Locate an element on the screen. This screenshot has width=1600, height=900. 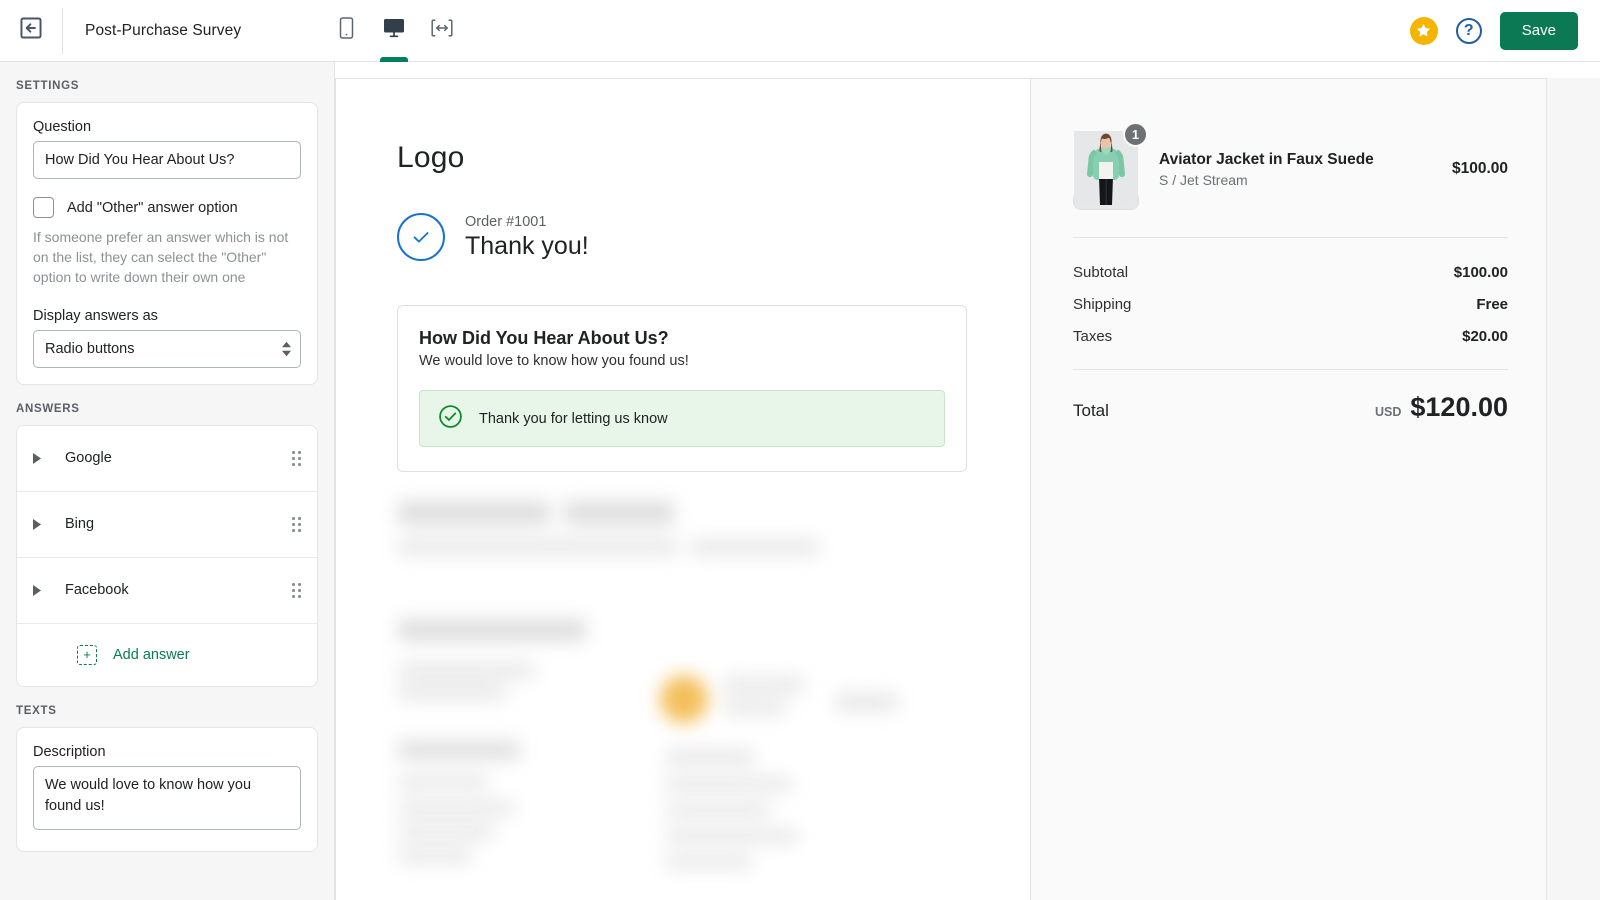
total-currency: USD is located at coordinates (1388, 412).